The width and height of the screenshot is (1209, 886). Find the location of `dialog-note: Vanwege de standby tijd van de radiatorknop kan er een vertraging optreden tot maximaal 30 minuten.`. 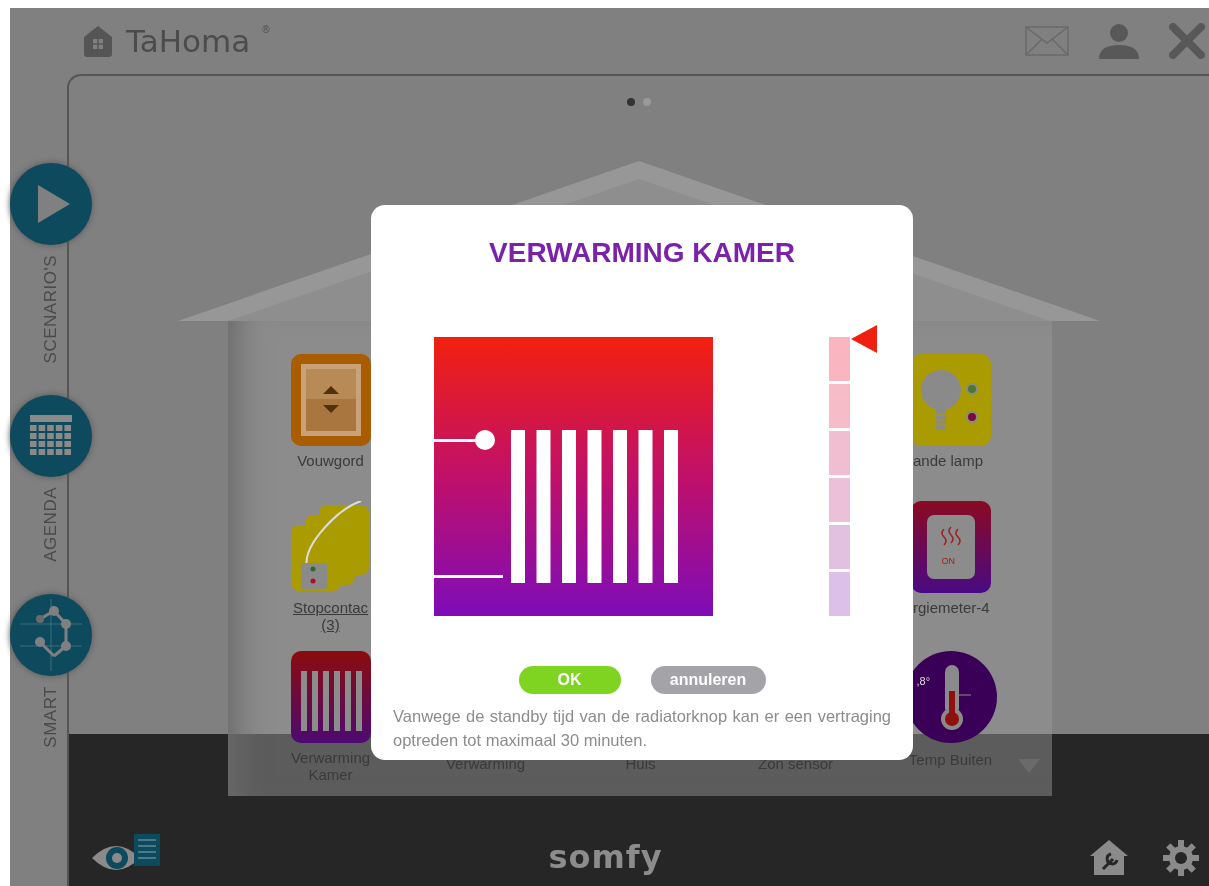

dialog-note: Vanwege de standby tijd van de radiatorknop kan er een vertraging optreden tot maximaal 30 minuten. is located at coordinates (642, 728).